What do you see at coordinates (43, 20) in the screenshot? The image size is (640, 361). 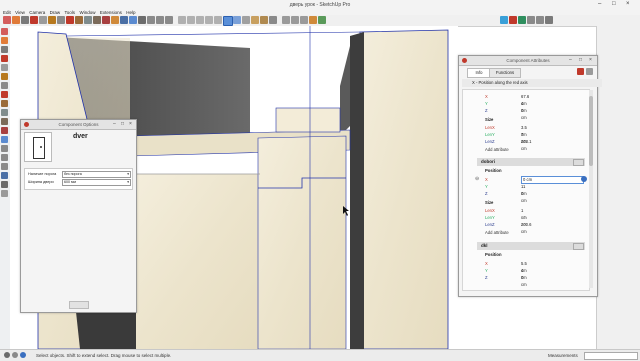 I see `shape-tool-icon` at bounding box center [43, 20].